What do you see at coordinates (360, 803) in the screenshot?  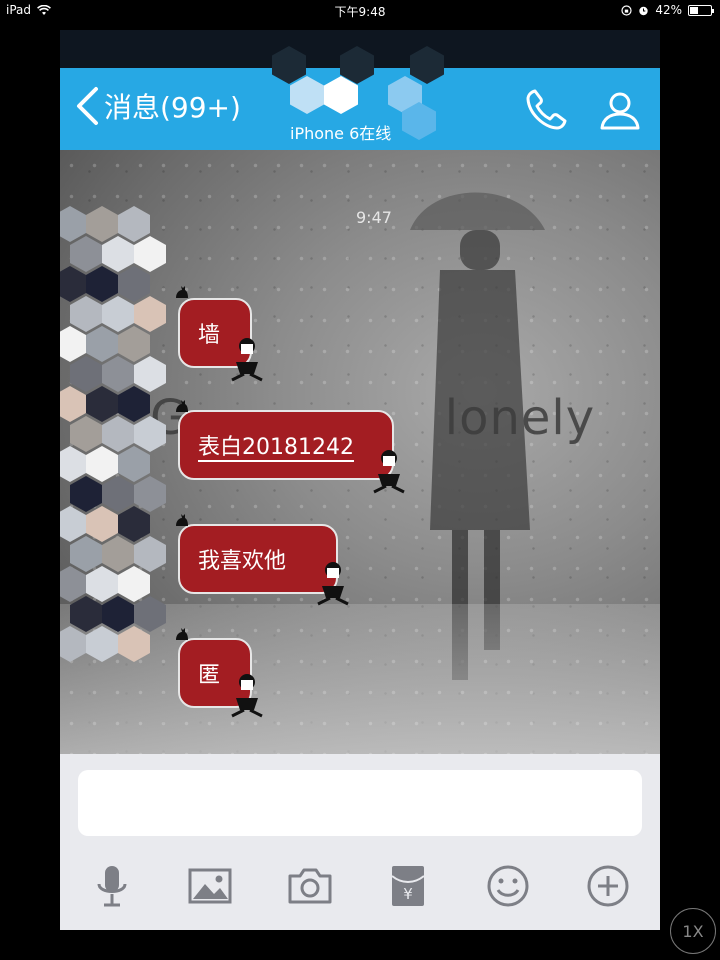 I see `message-input` at bounding box center [360, 803].